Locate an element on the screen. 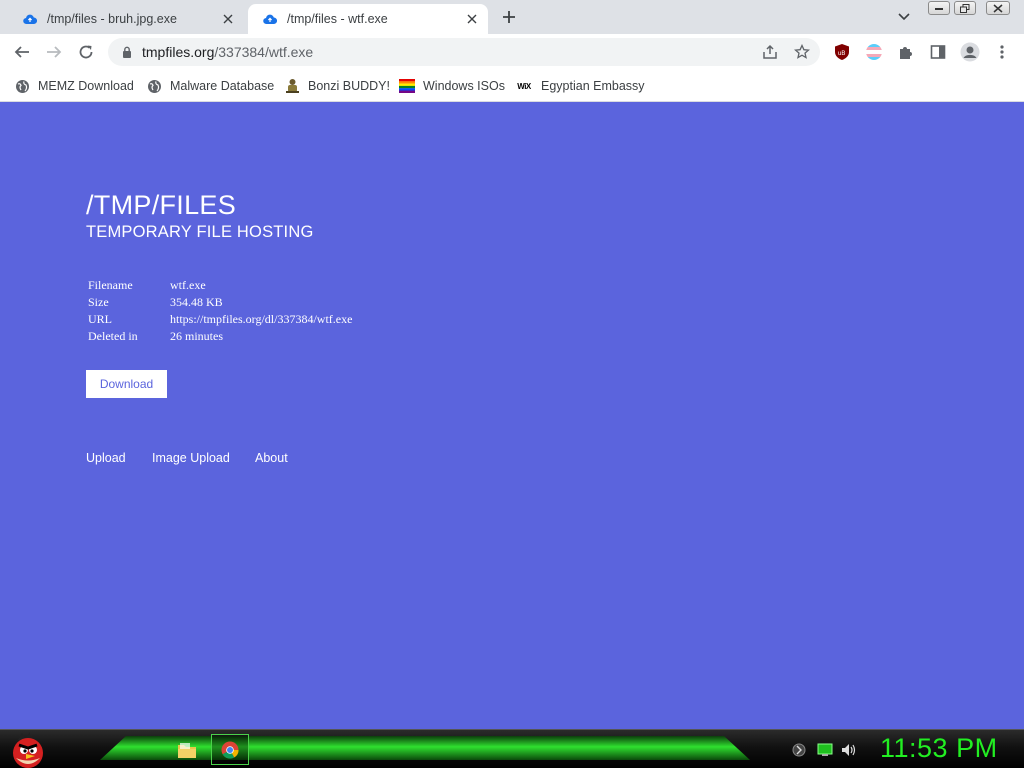  tab-title: /tmp/files - wtf.exe is located at coordinates (337, 19).